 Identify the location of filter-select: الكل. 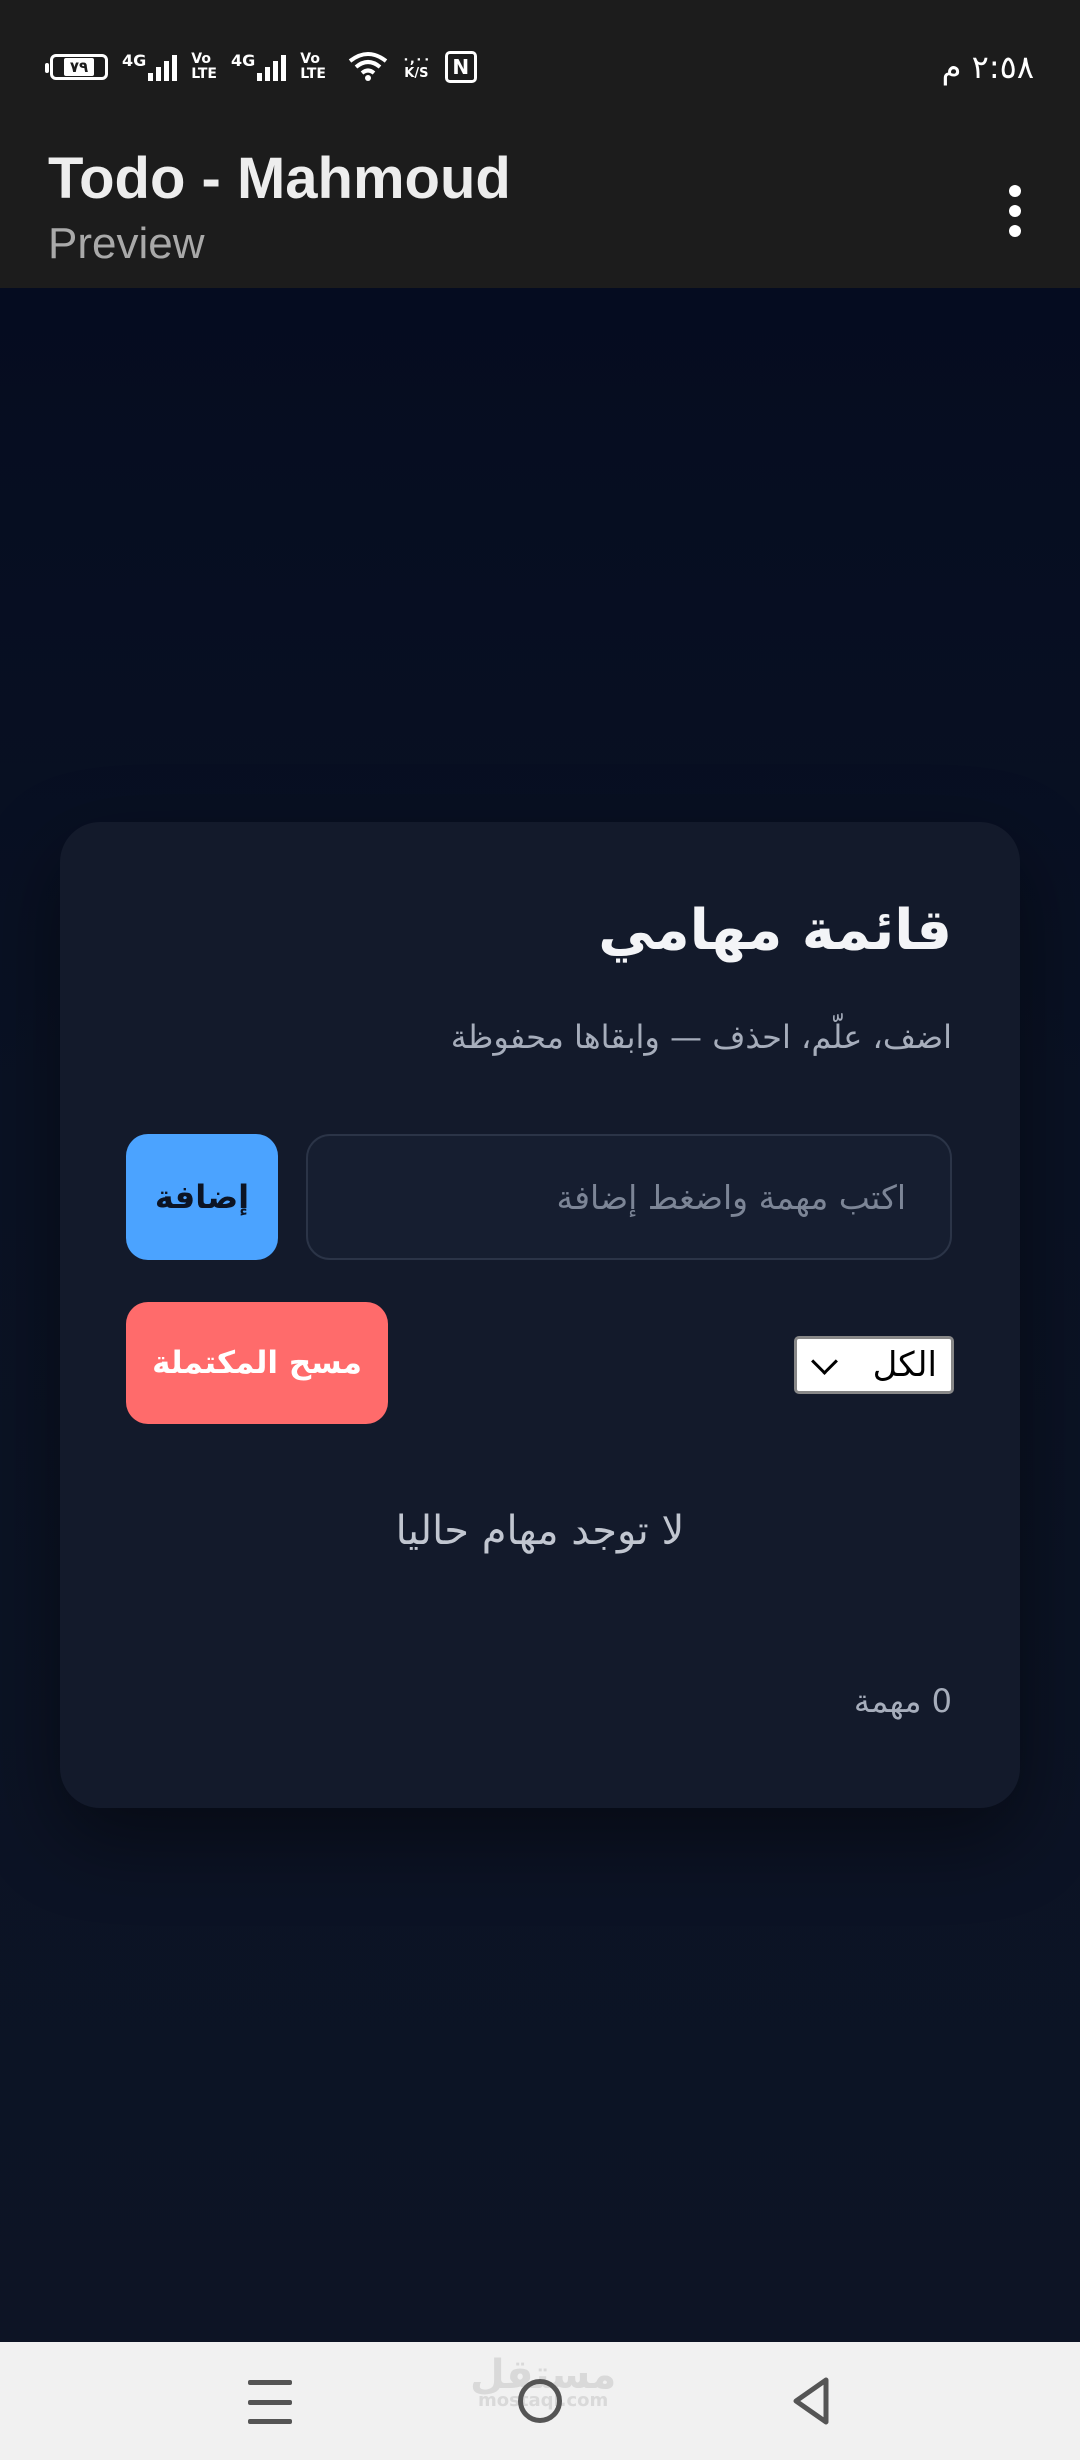
(874, 1365).